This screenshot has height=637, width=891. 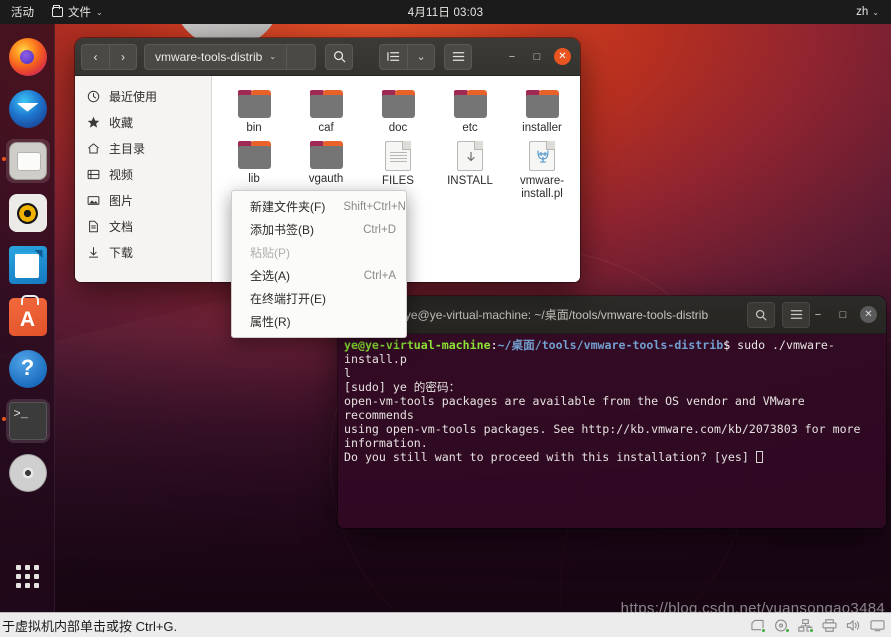 I want to click on file-name: vgauth, so click(x=326, y=179).